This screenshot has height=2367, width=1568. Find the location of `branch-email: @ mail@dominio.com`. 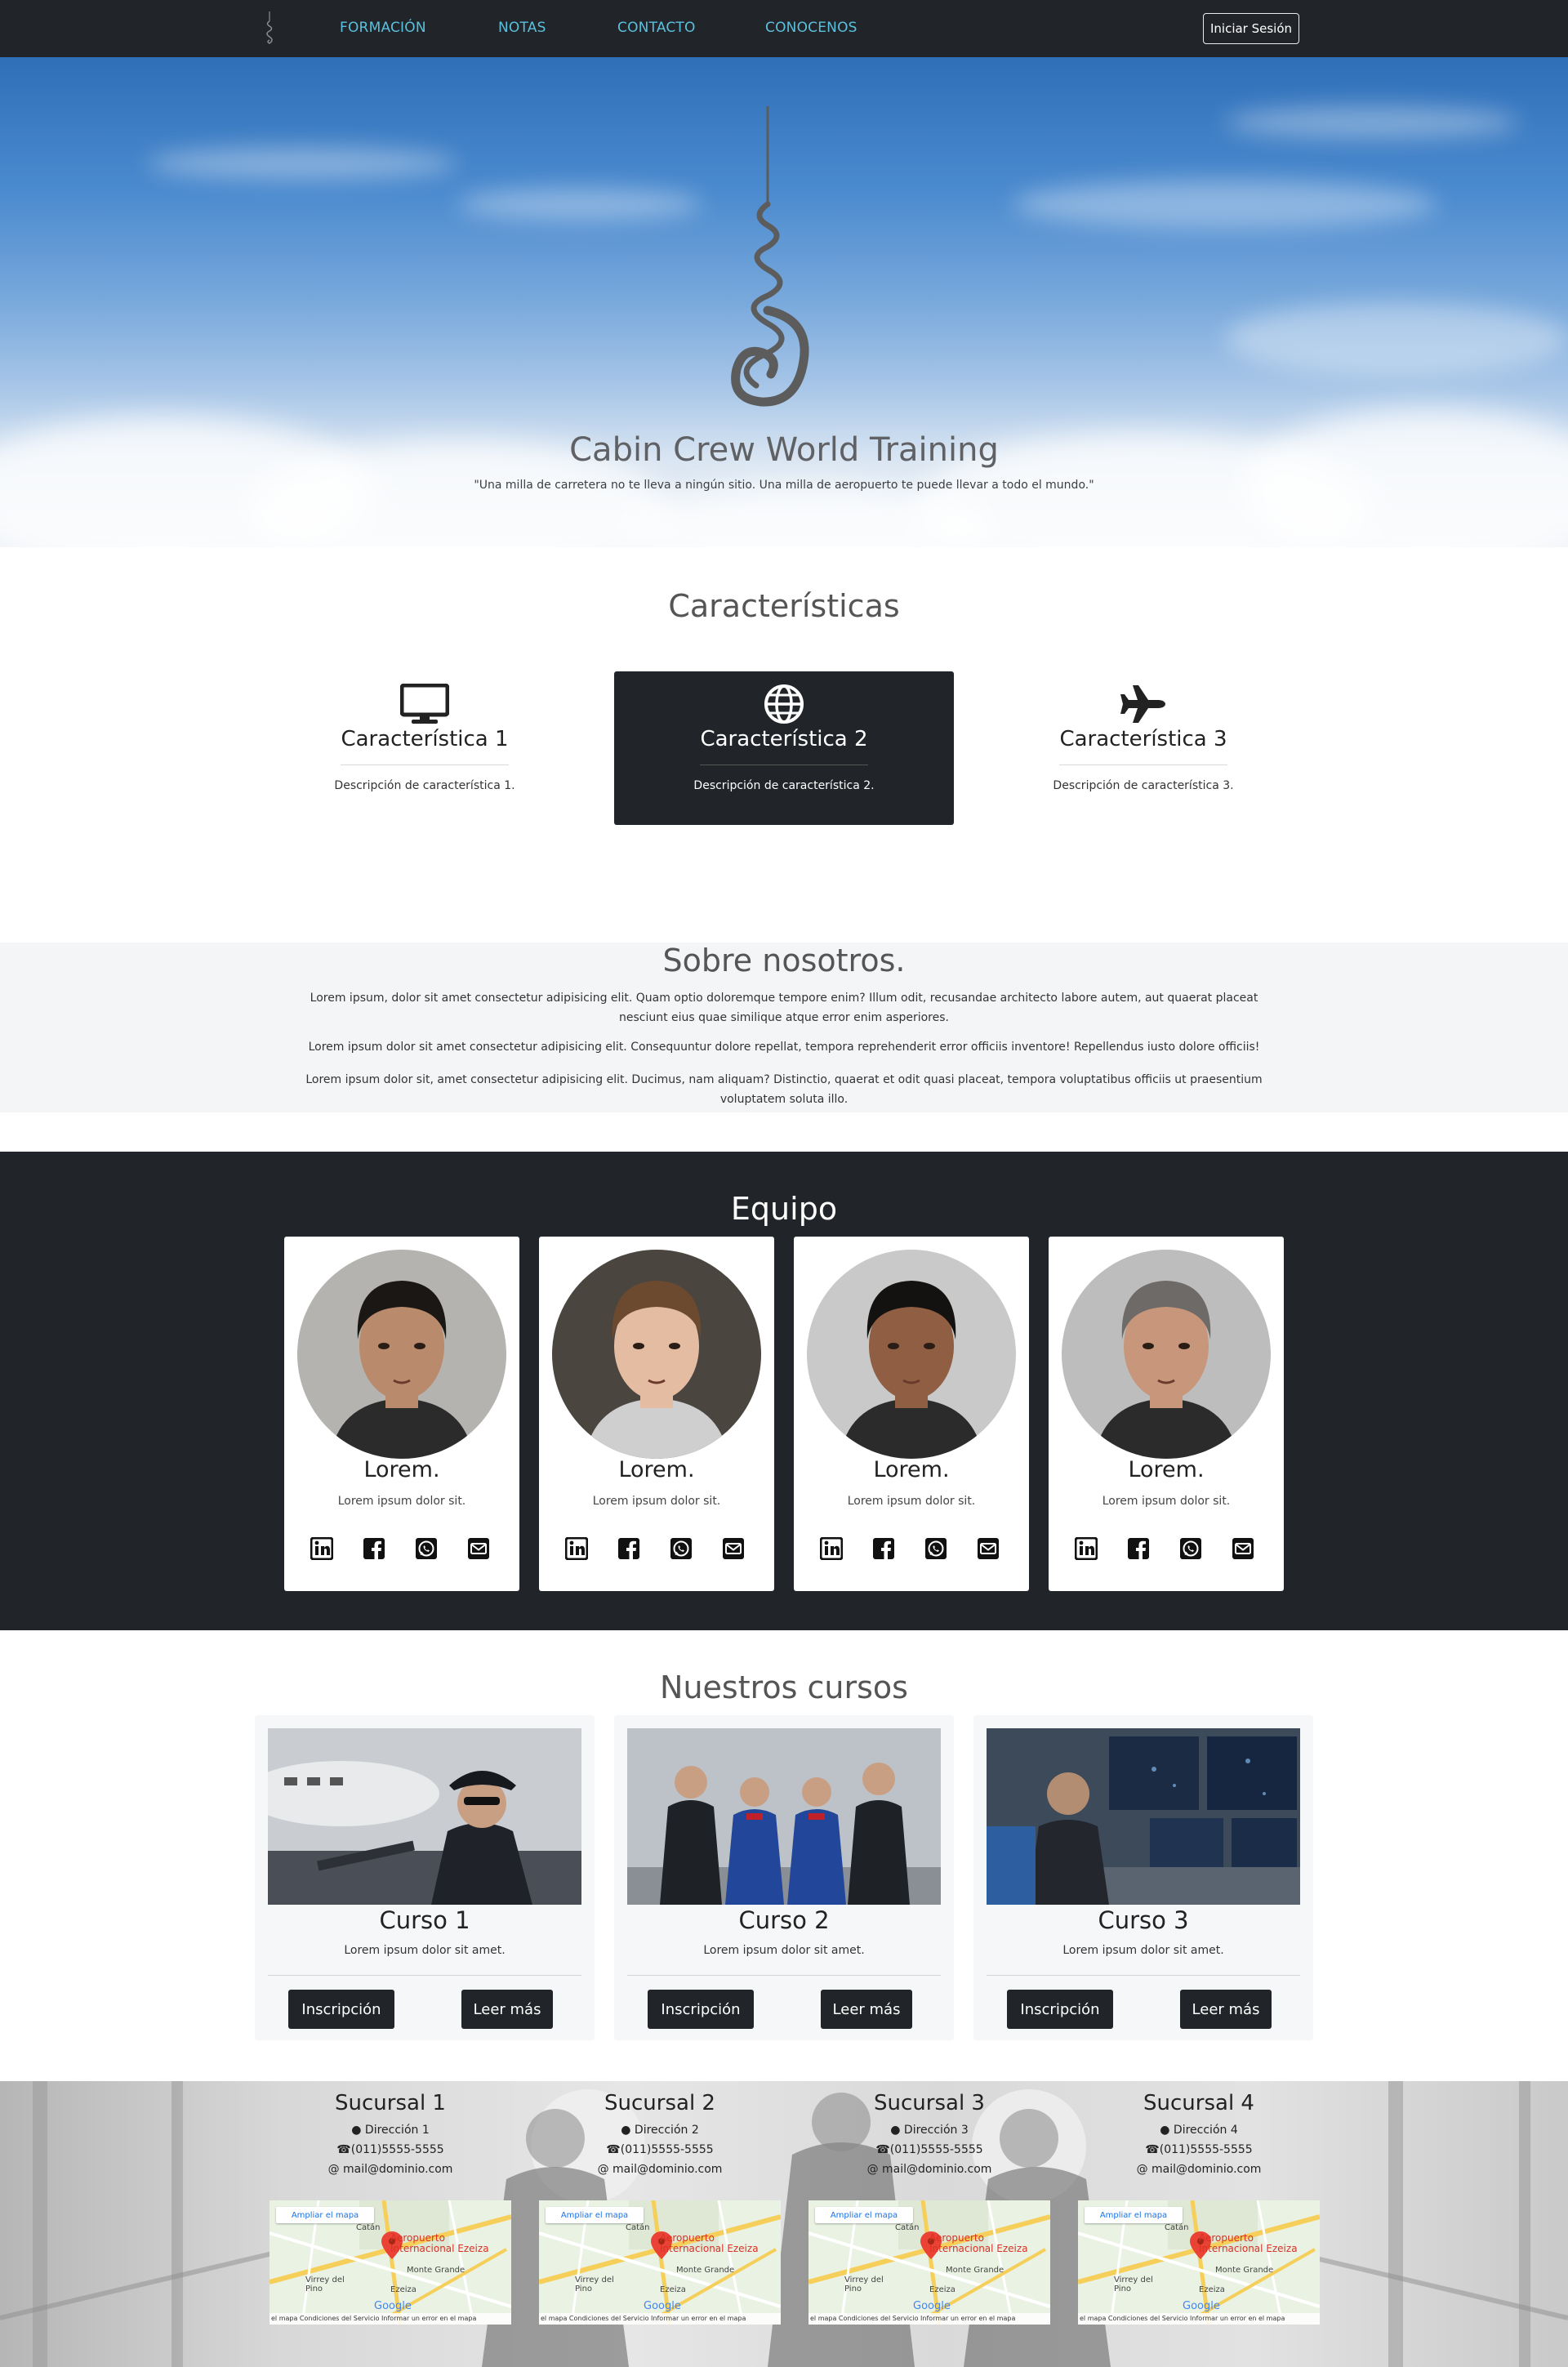

branch-email: @ mail@dominio.com is located at coordinates (1198, 2169).